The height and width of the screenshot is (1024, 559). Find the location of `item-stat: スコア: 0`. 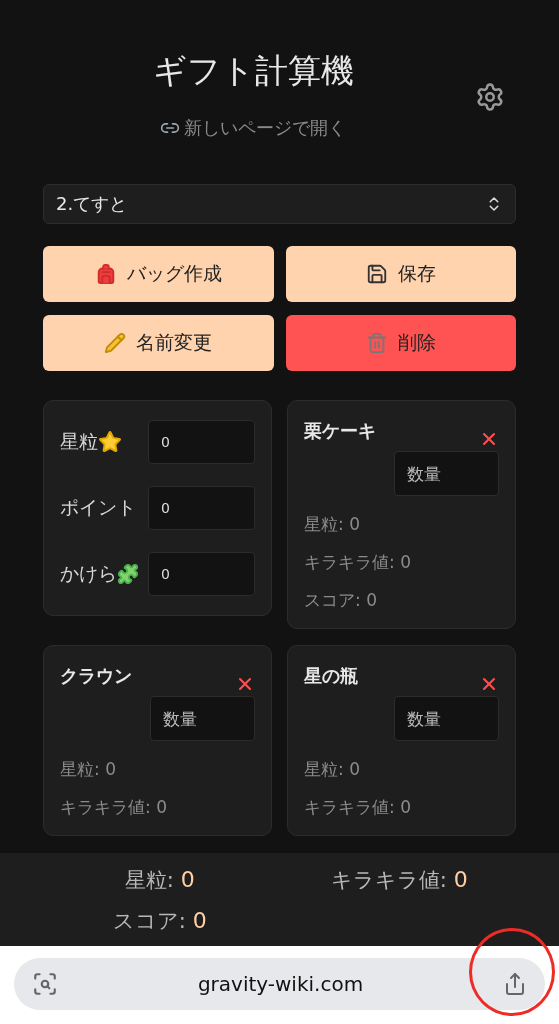

item-stat: スコア: 0 is located at coordinates (341, 600).